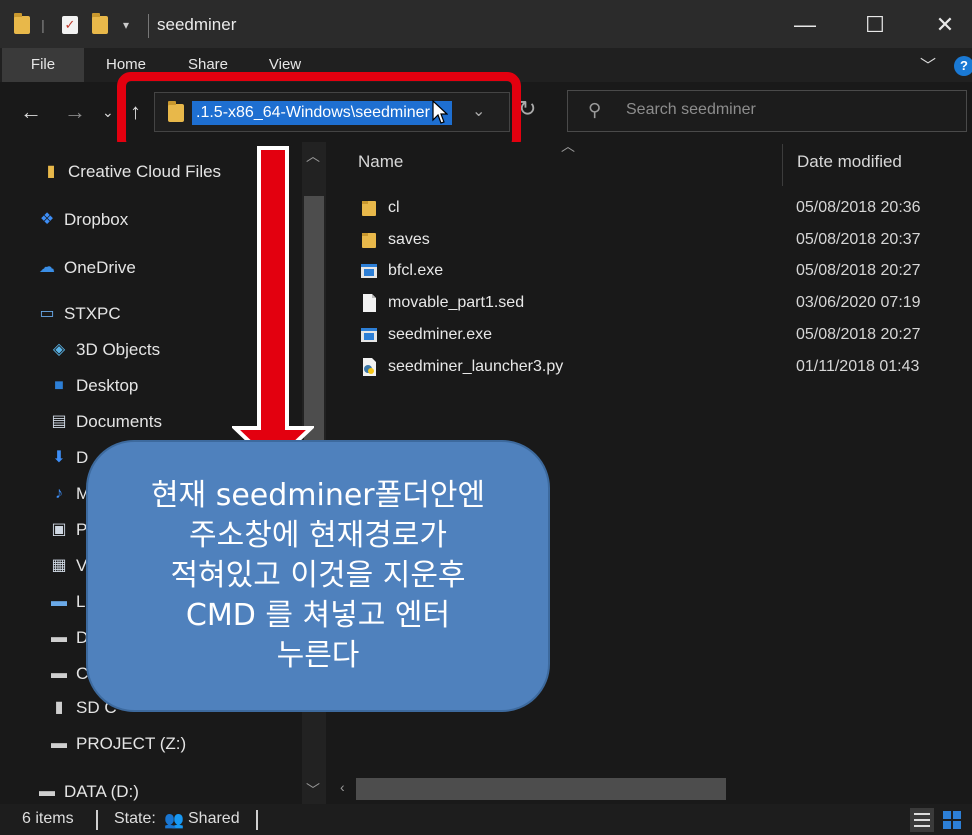 This screenshot has height=835, width=972. I want to click on nav-item-label: Dropbox, so click(96, 219).